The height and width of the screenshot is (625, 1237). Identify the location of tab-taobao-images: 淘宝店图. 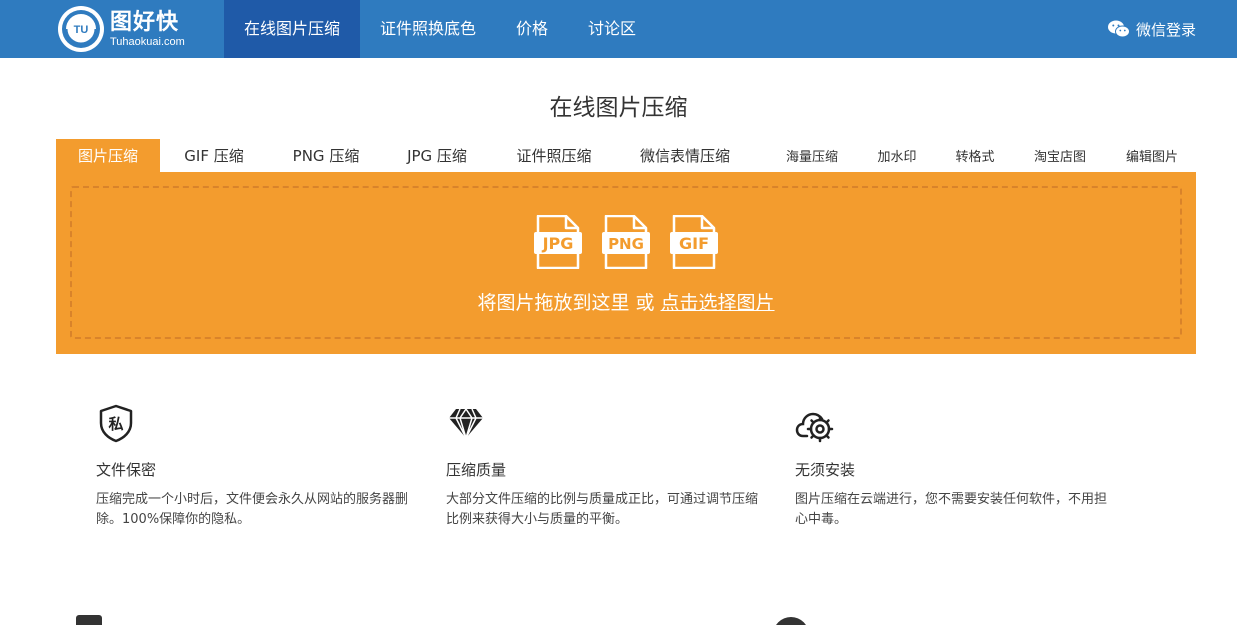
(1060, 155).